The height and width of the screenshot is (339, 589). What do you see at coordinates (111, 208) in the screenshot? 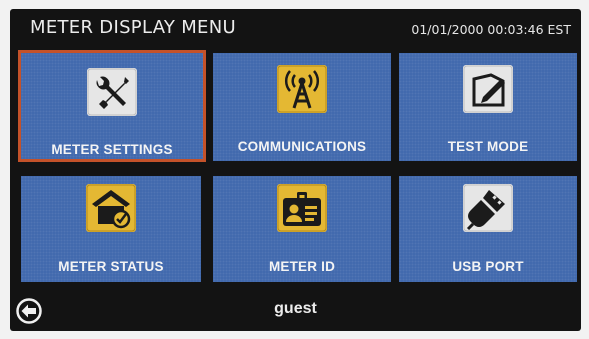
I see `house-check-icon` at bounding box center [111, 208].